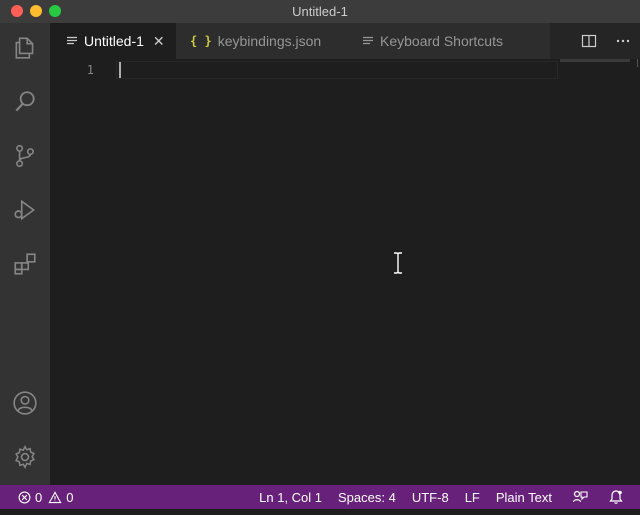  Describe the element at coordinates (17, 11) in the screenshot. I see `close-window-button` at that location.